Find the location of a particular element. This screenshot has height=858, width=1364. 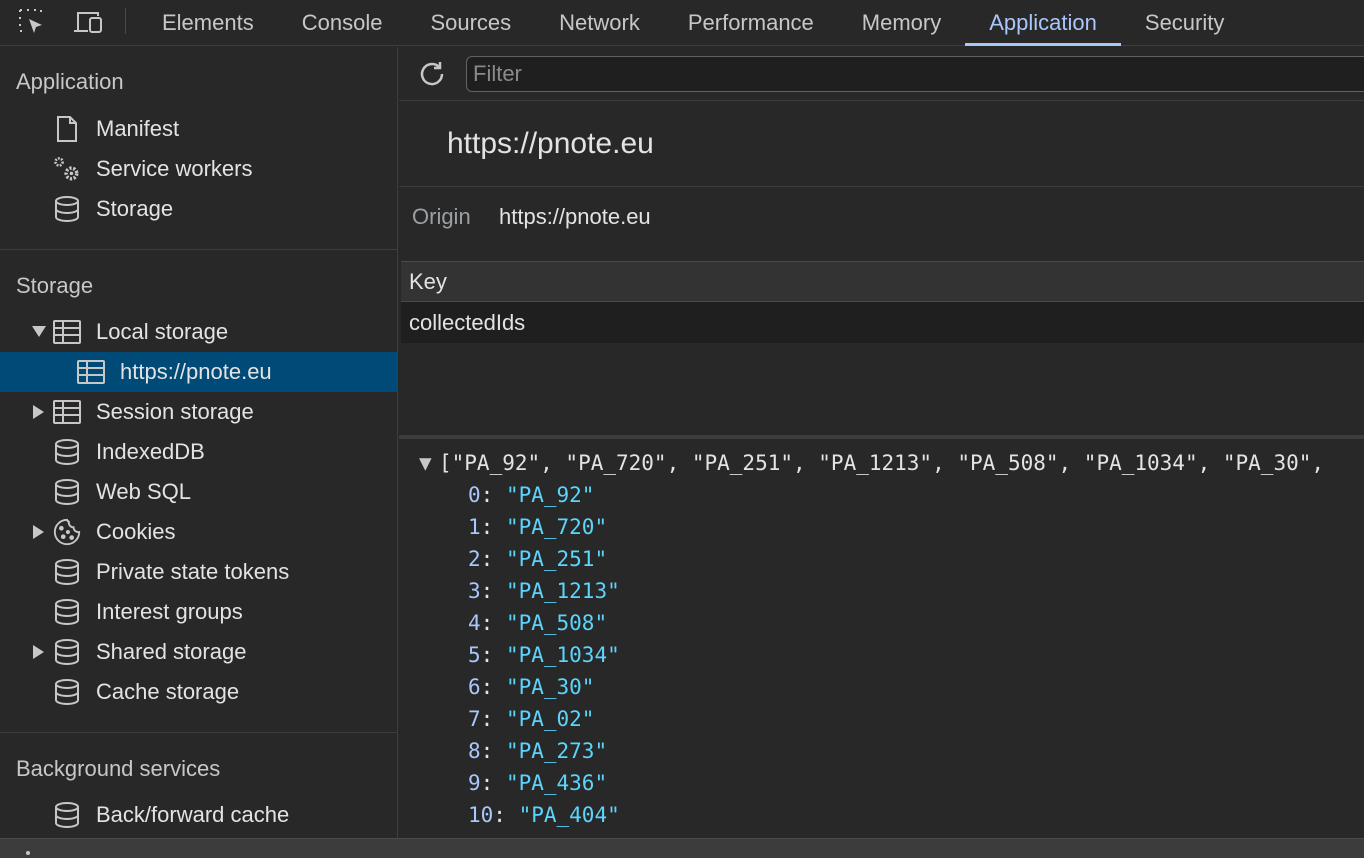

list-item: 1: "PA_720" is located at coordinates (537, 527).